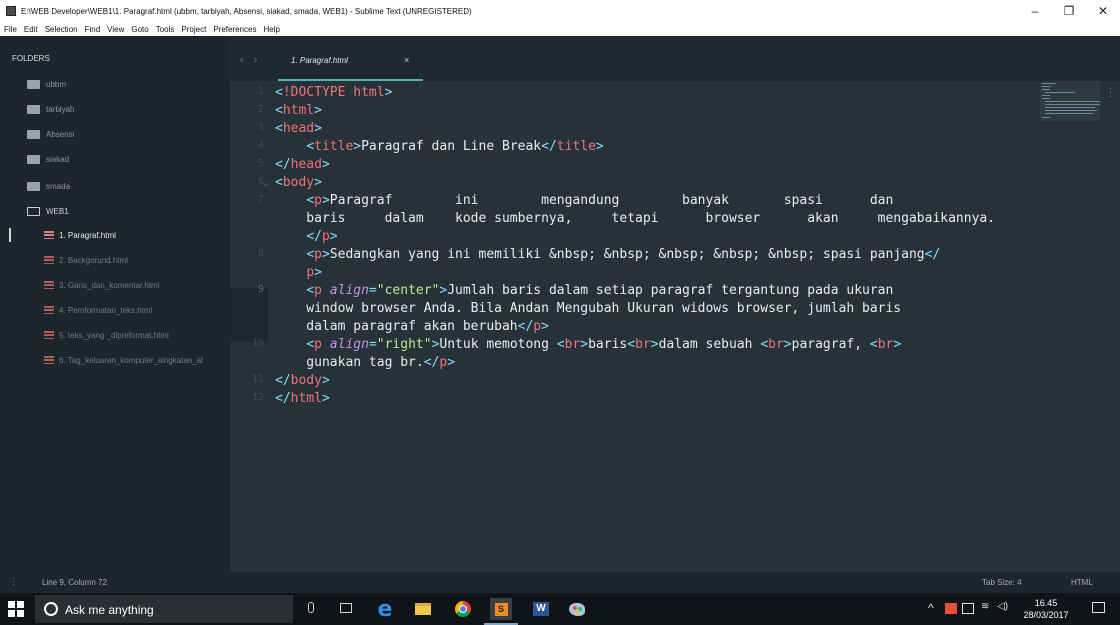  I want to click on folder-label: siakad, so click(58, 159).